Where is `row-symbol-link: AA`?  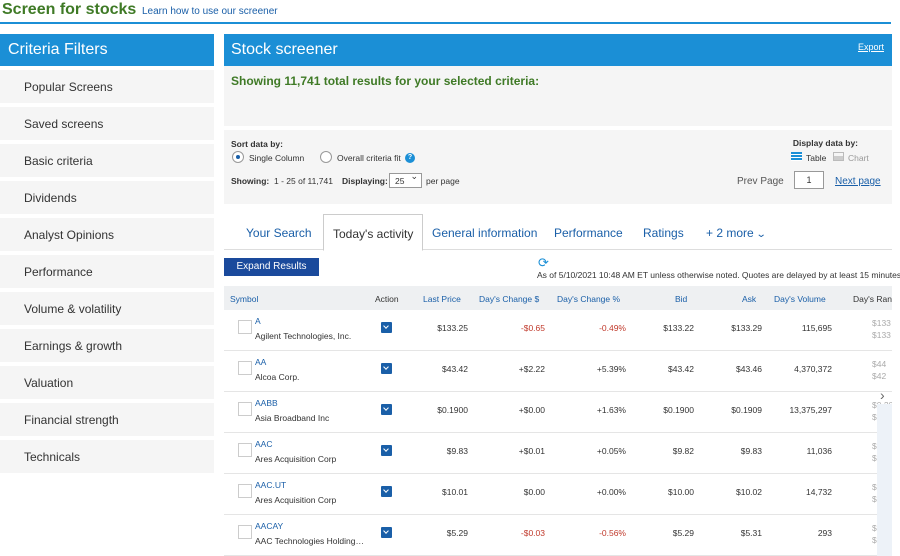 row-symbol-link: AA is located at coordinates (260, 362).